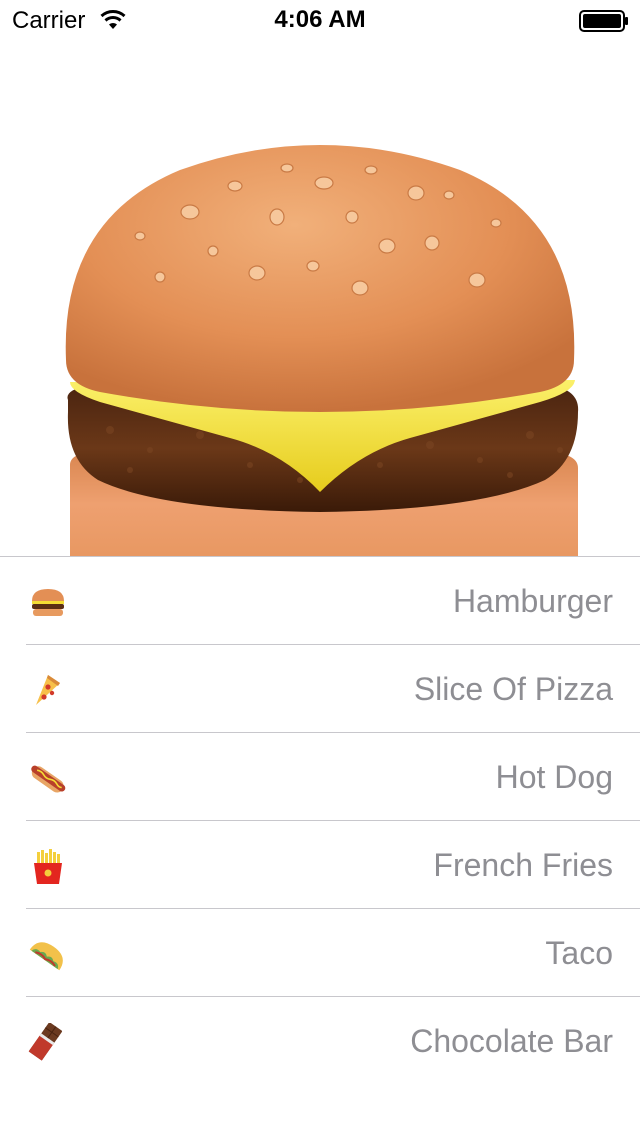  Describe the element at coordinates (320, 601) in the screenshot. I see `list-item-hamburger: Hamburger` at that location.